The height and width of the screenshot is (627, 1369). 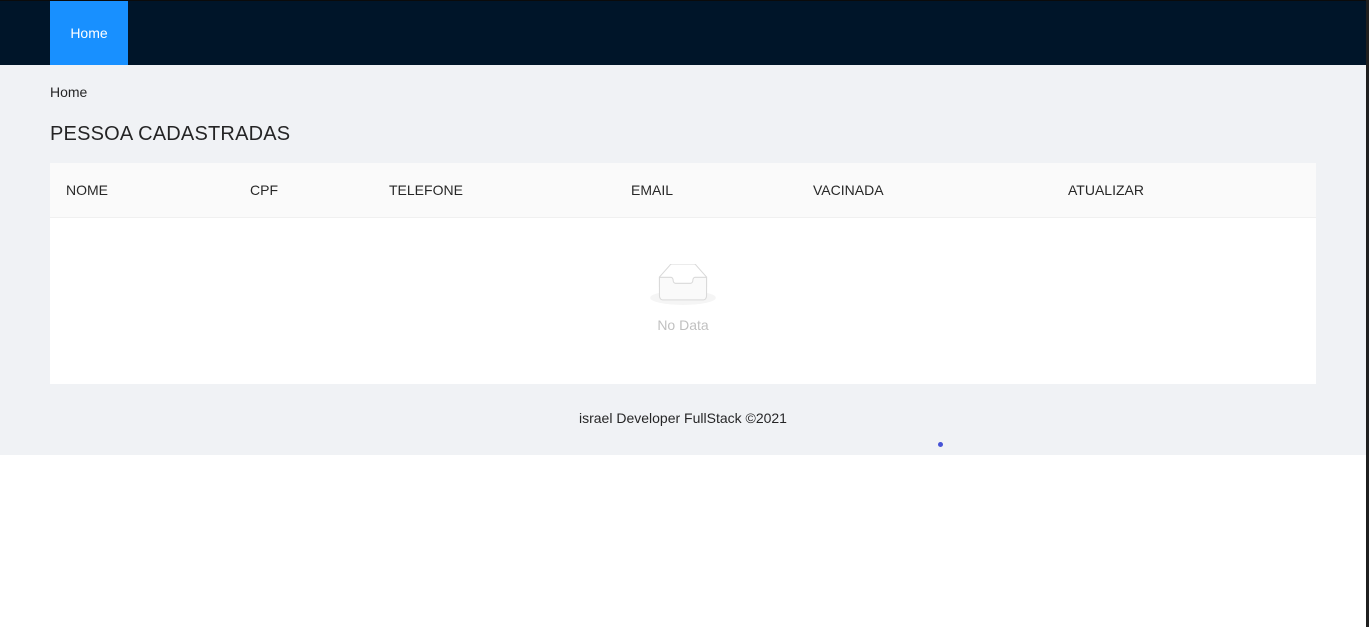 What do you see at coordinates (87, 190) in the screenshot?
I see `column-header-nome: NOME` at bounding box center [87, 190].